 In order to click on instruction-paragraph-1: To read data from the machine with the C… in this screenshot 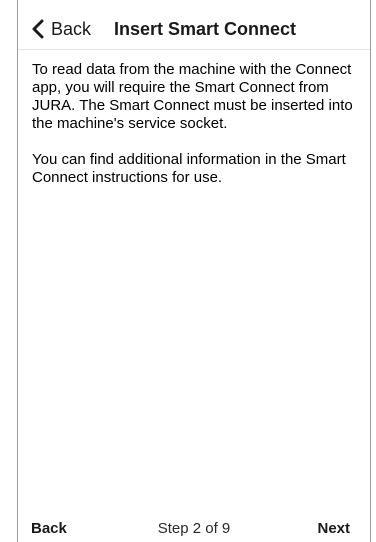, I will do `click(192, 96)`.